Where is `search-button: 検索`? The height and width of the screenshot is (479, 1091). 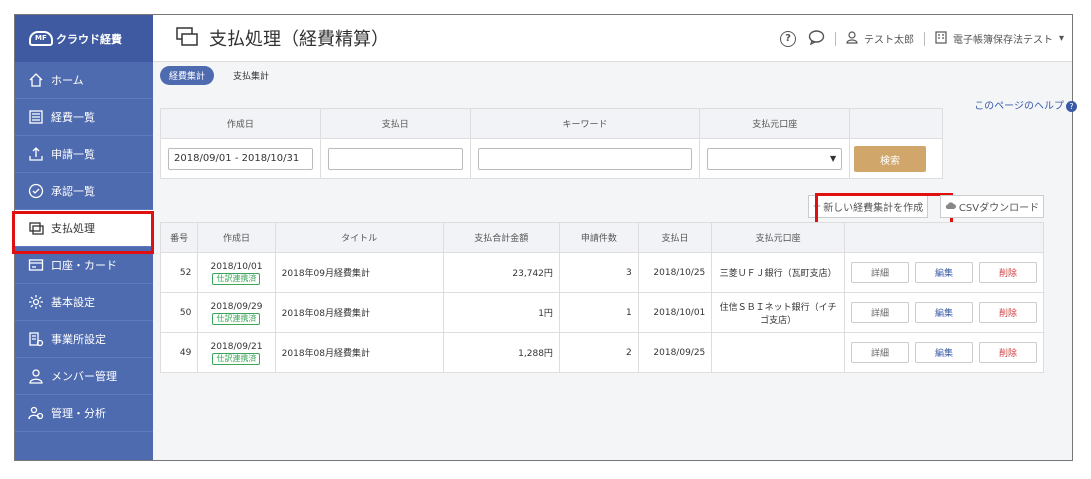
search-button: 検索 is located at coordinates (890, 159).